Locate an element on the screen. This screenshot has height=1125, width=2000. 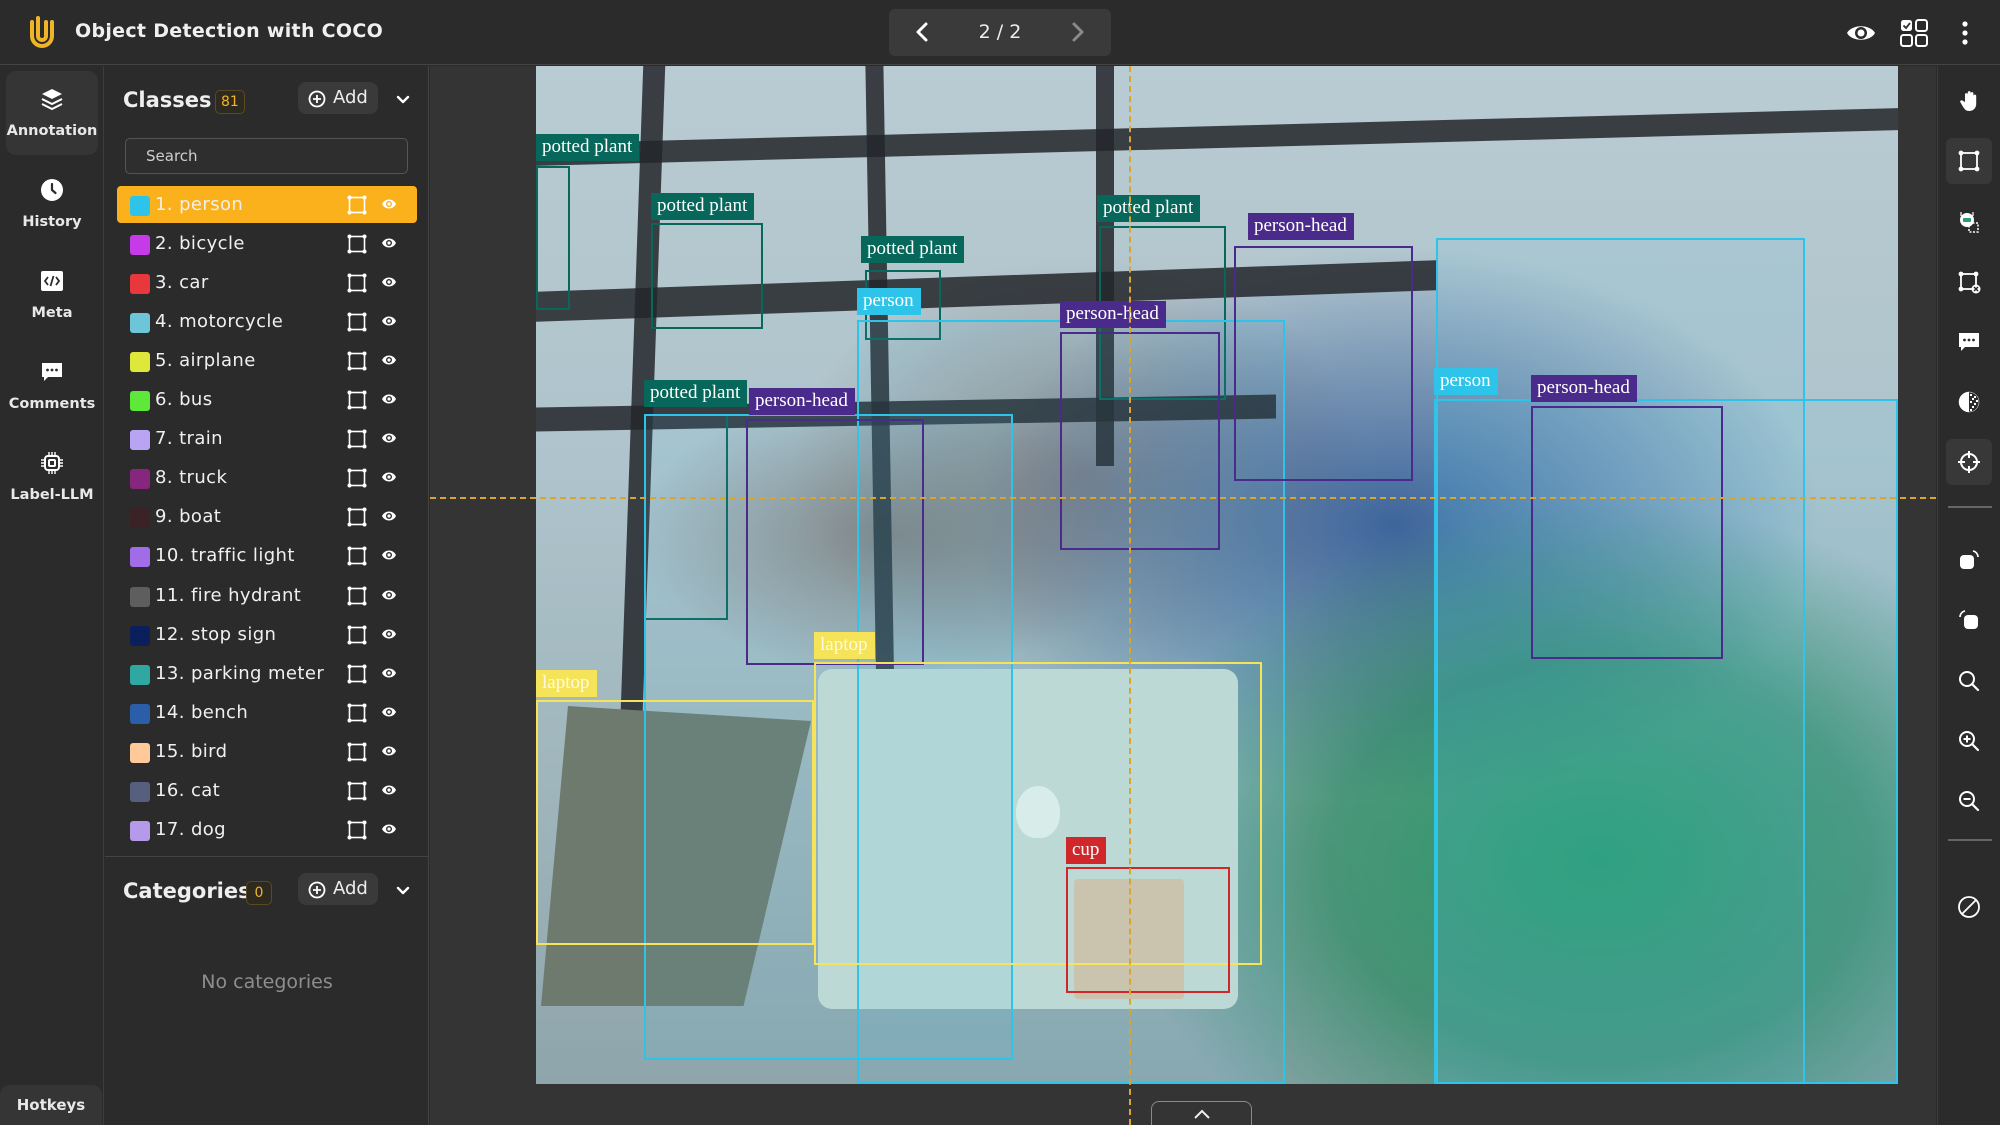
class-row: 13. parking meter is located at coordinates (267, 673).